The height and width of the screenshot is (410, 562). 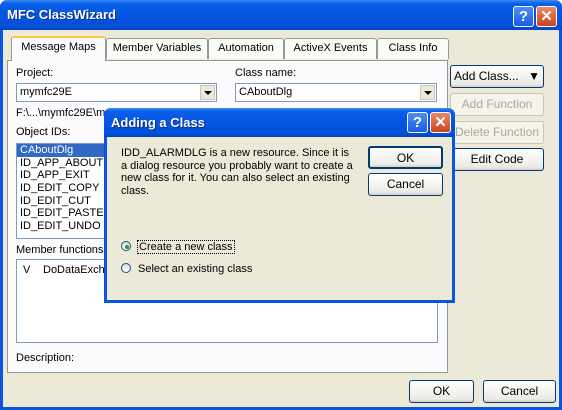 I want to click on project-value: mymfc29E, so click(x=46, y=92).